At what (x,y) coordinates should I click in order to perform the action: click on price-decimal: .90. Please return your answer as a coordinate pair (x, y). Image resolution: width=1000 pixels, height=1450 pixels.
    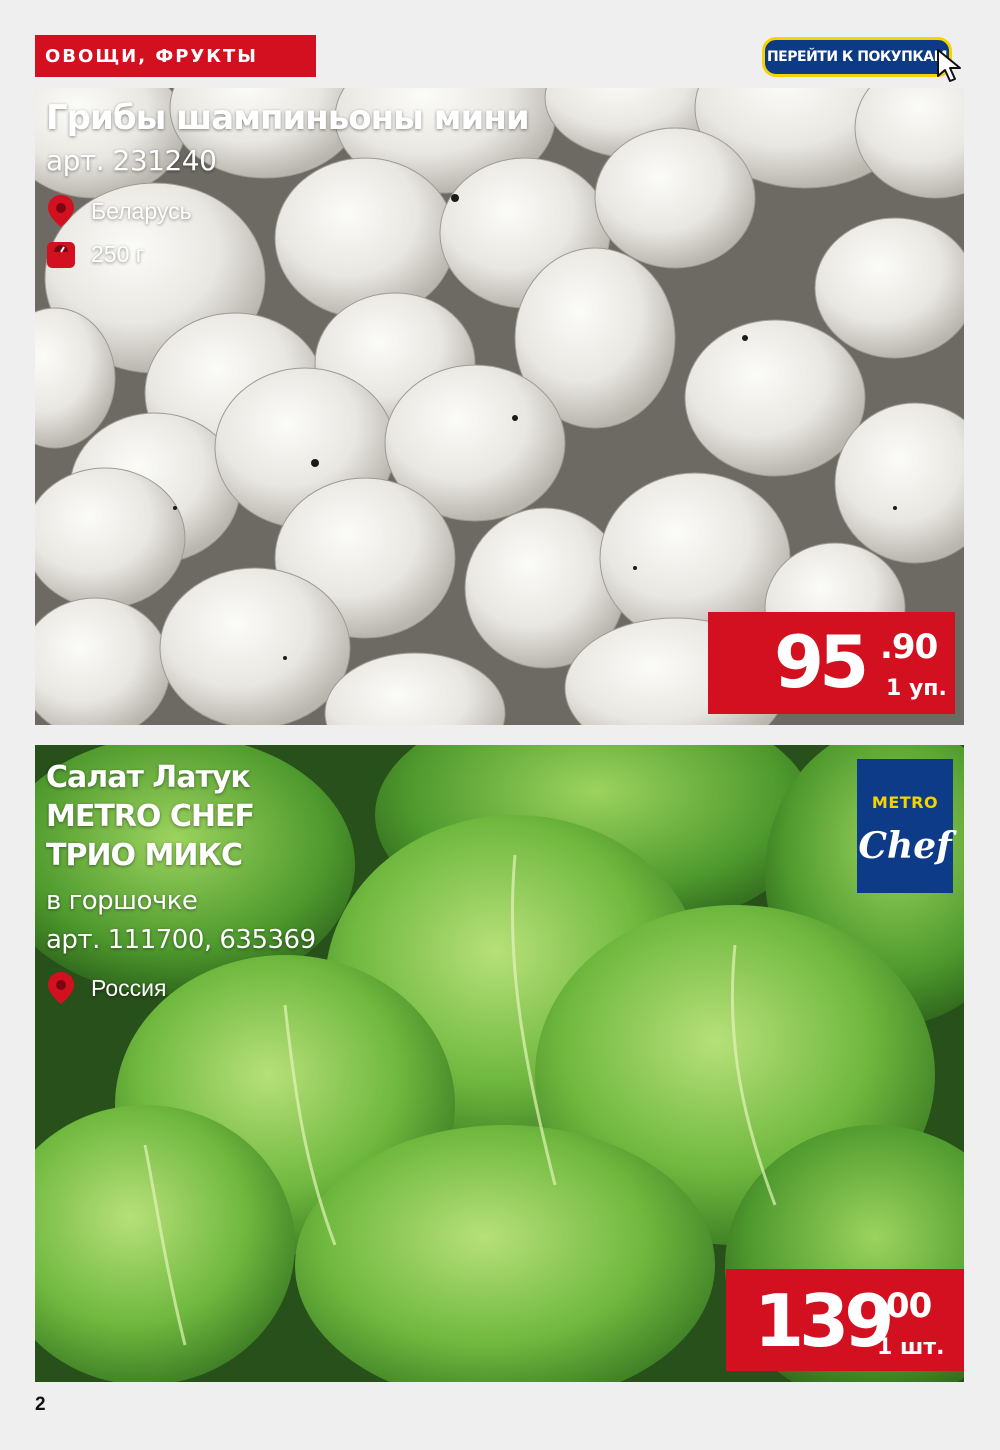
    Looking at the image, I should click on (909, 647).